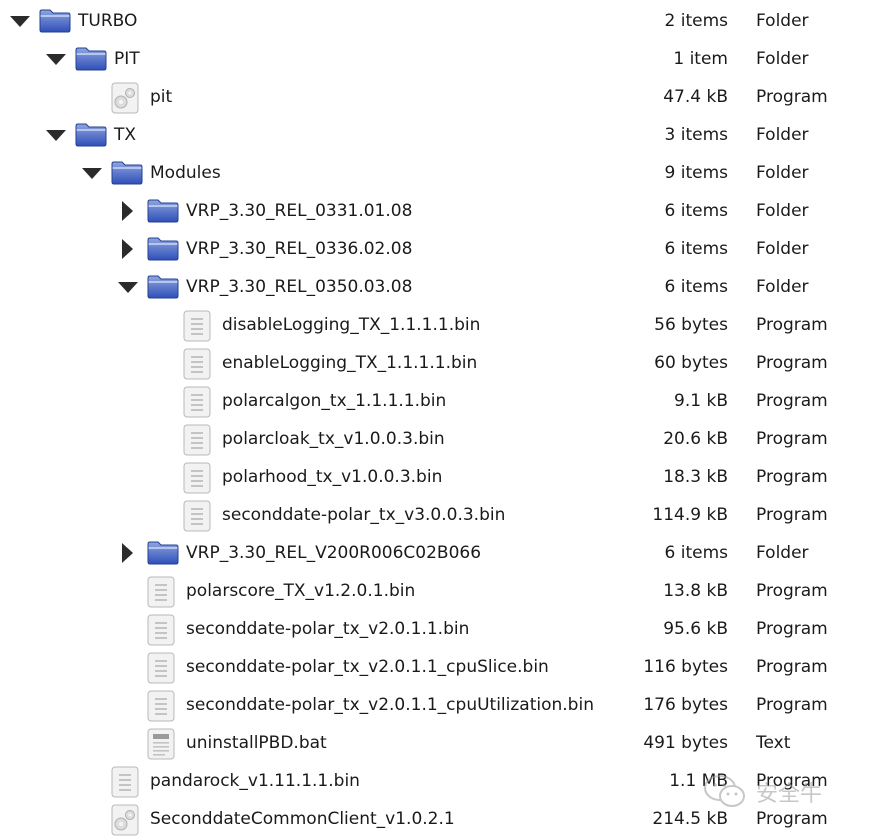 Image resolution: width=872 pixels, height=840 pixels. I want to click on file-row: polarhood_tx_v1.0.0.3.bin 18.3 kB Program, so click(436, 477).